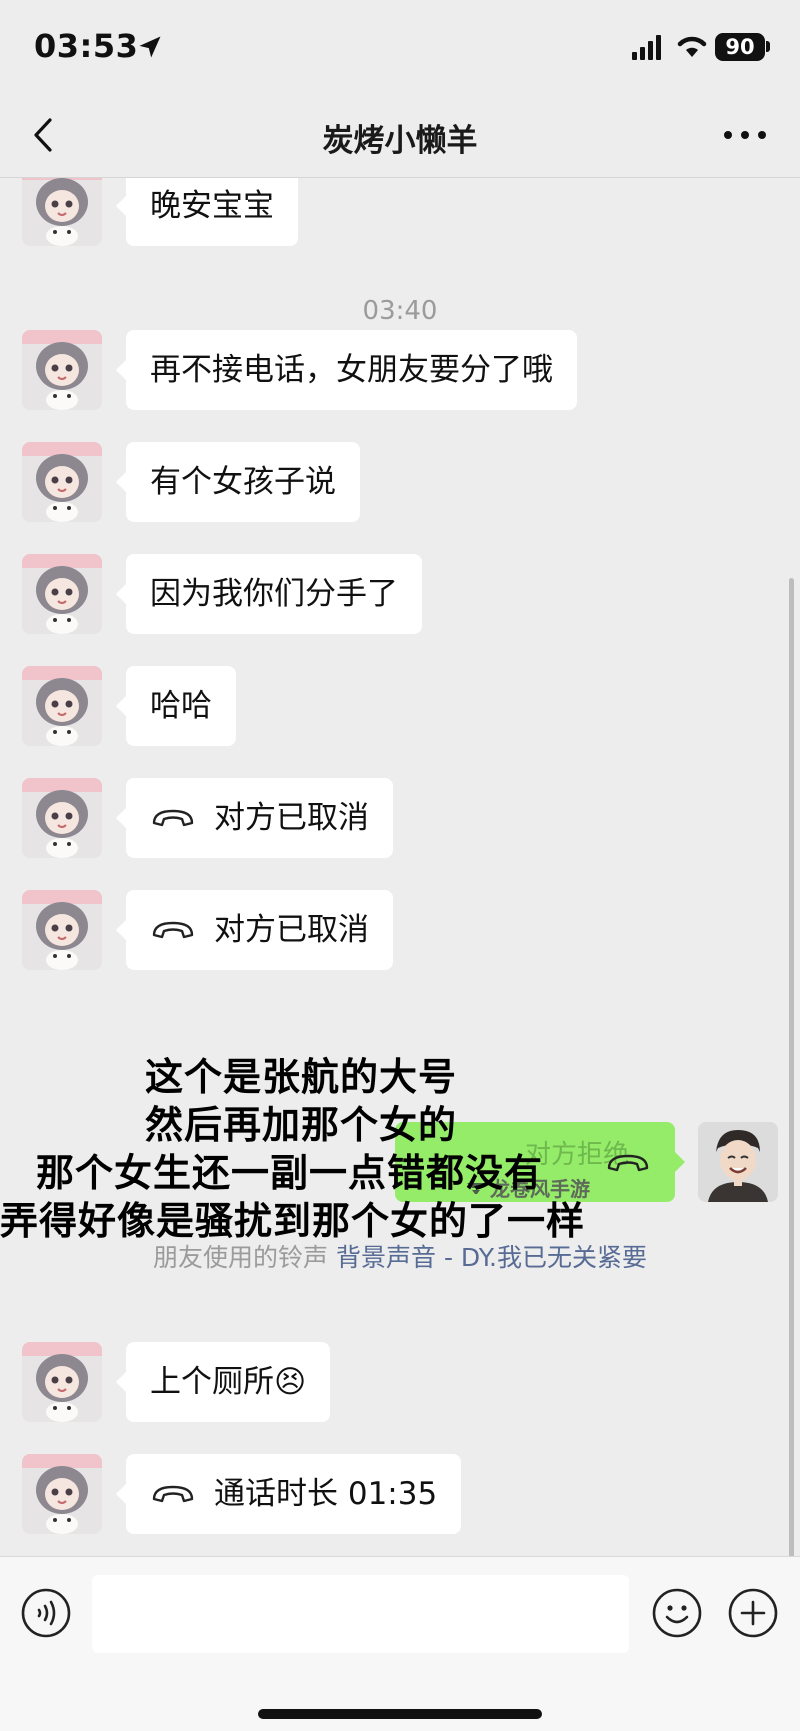 The width and height of the screenshot is (800, 1731). What do you see at coordinates (677, 1613) in the screenshot?
I see `emoji-icon` at bounding box center [677, 1613].